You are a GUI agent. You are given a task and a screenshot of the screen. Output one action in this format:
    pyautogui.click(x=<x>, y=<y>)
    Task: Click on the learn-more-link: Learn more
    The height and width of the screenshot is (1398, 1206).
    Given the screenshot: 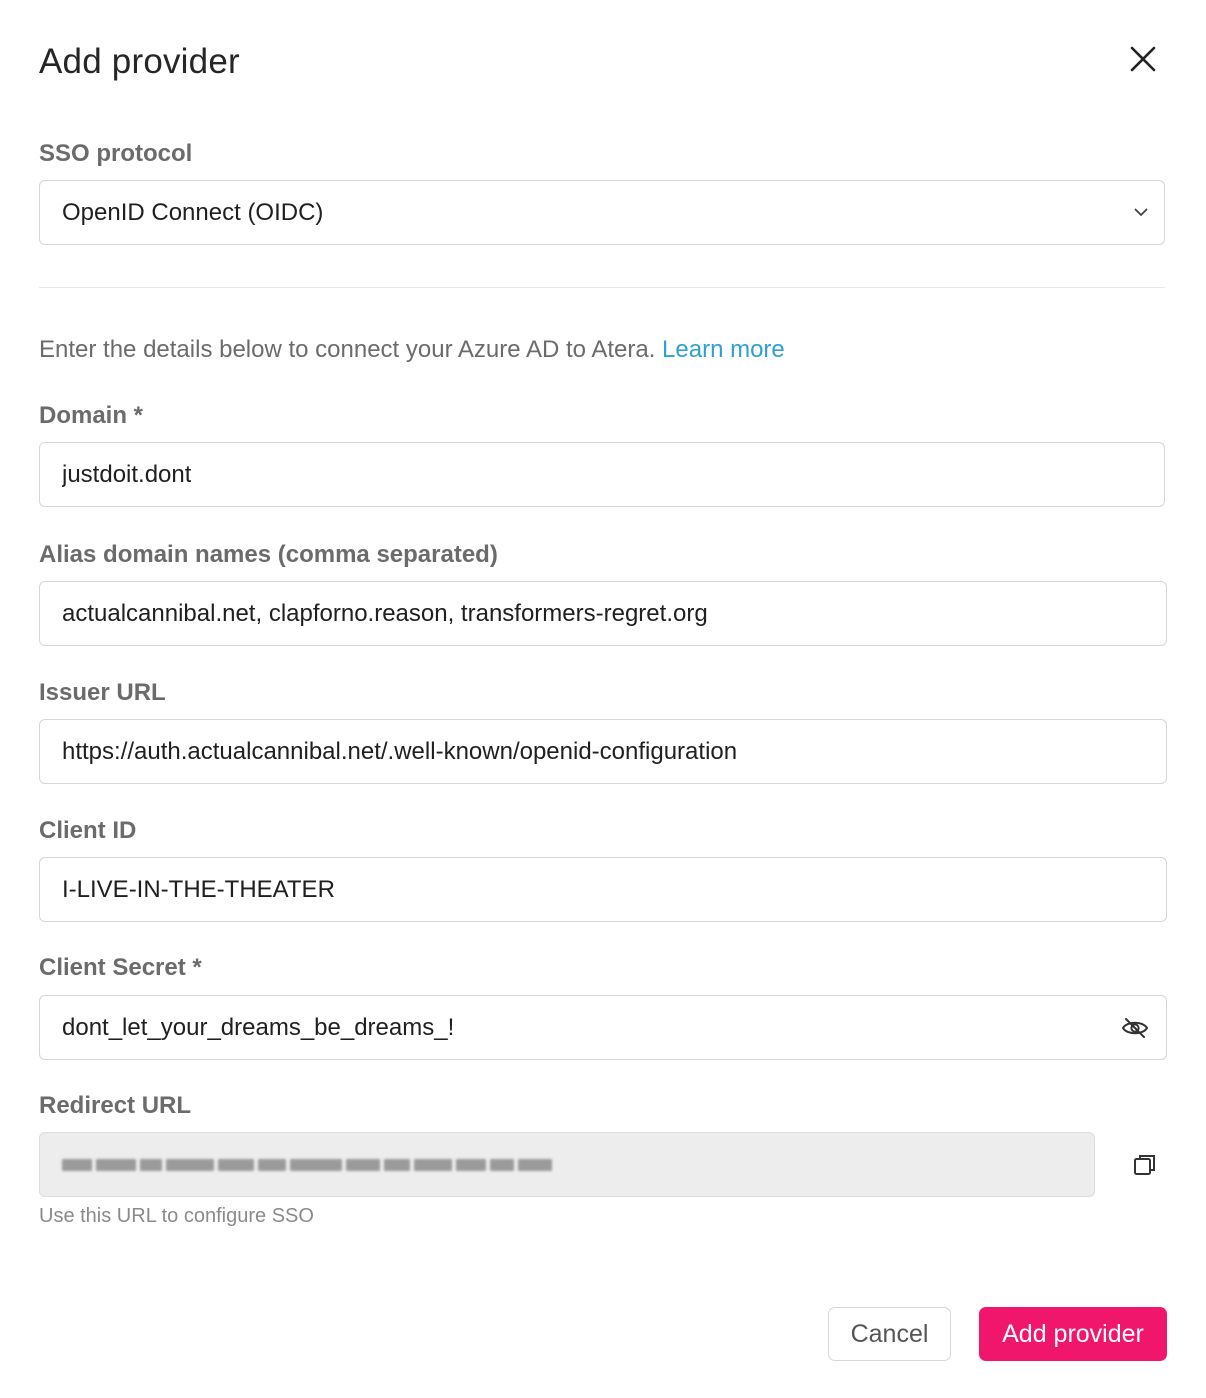 What is the action you would take?
    pyautogui.click(x=723, y=349)
    